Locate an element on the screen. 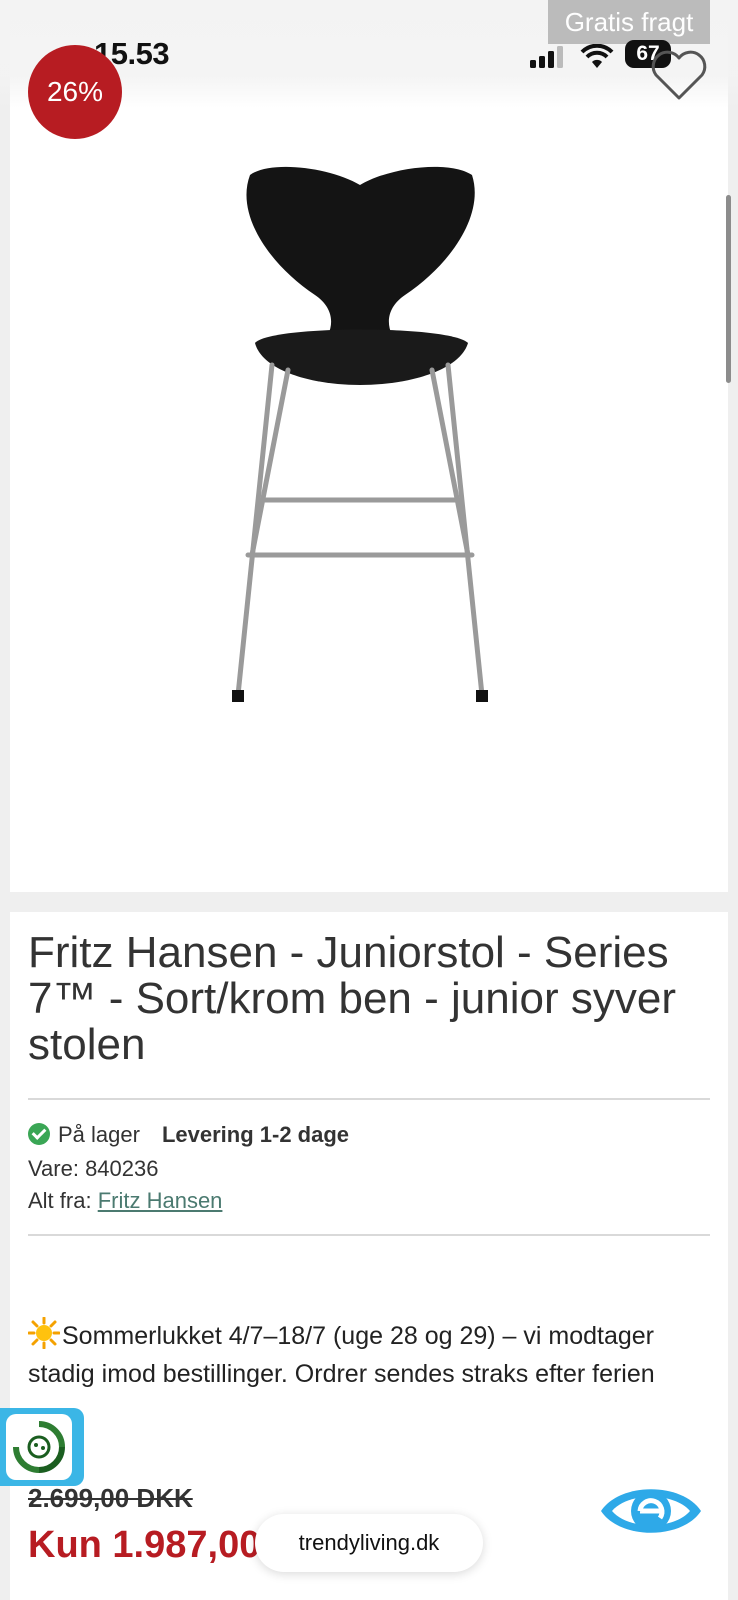  scrollbar is located at coordinates (728, 289).